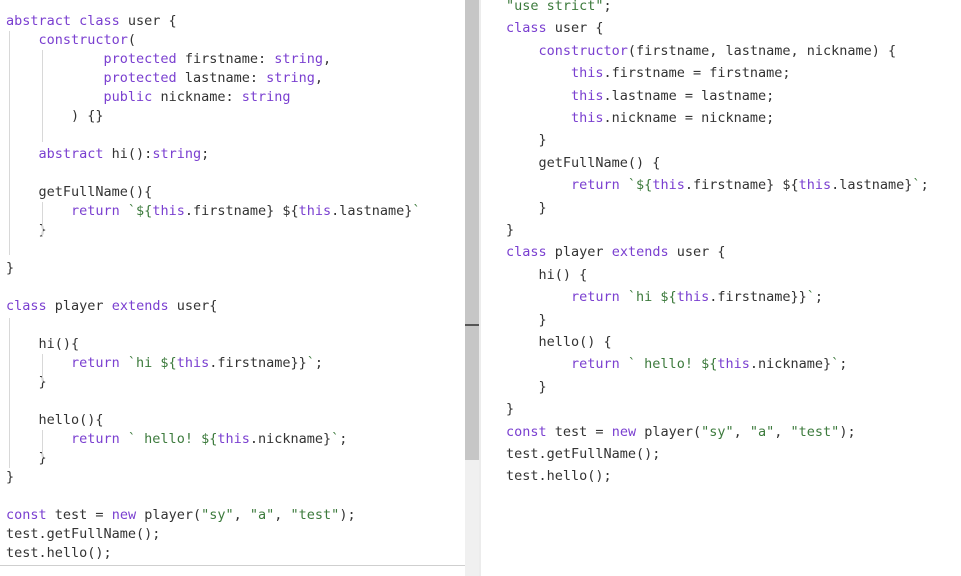 This screenshot has width=961, height=576. Describe the element at coordinates (644, 252) in the screenshot. I see `code-token: extends` at that location.